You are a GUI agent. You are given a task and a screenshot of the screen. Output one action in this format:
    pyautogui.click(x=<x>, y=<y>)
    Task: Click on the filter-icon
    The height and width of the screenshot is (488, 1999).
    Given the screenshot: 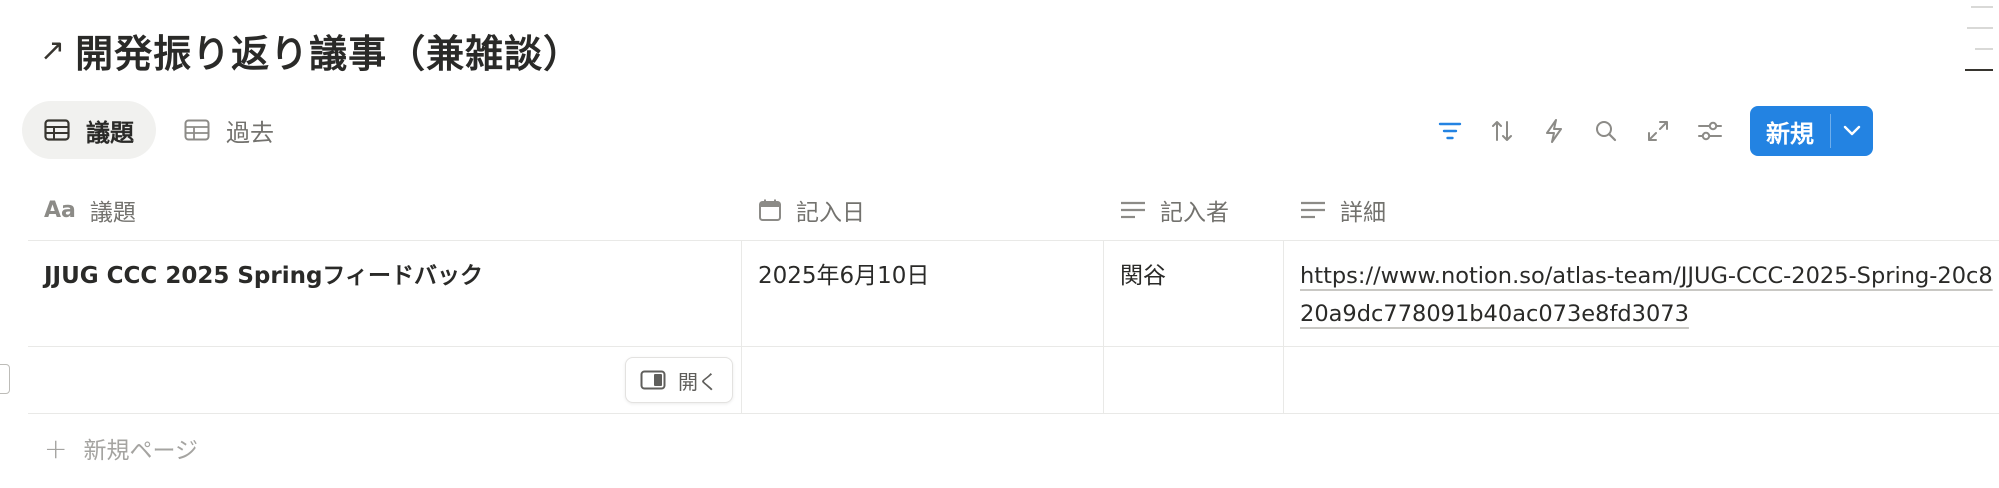 What is the action you would take?
    pyautogui.click(x=1450, y=131)
    